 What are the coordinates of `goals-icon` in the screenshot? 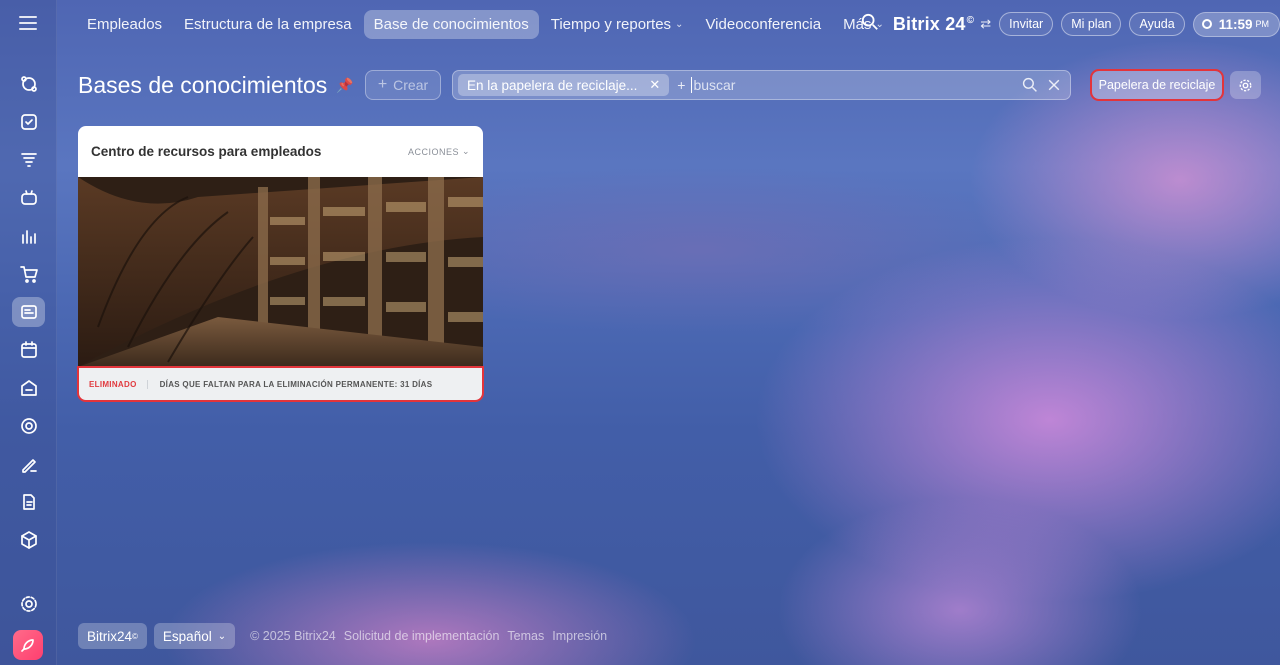 It's located at (28, 426).